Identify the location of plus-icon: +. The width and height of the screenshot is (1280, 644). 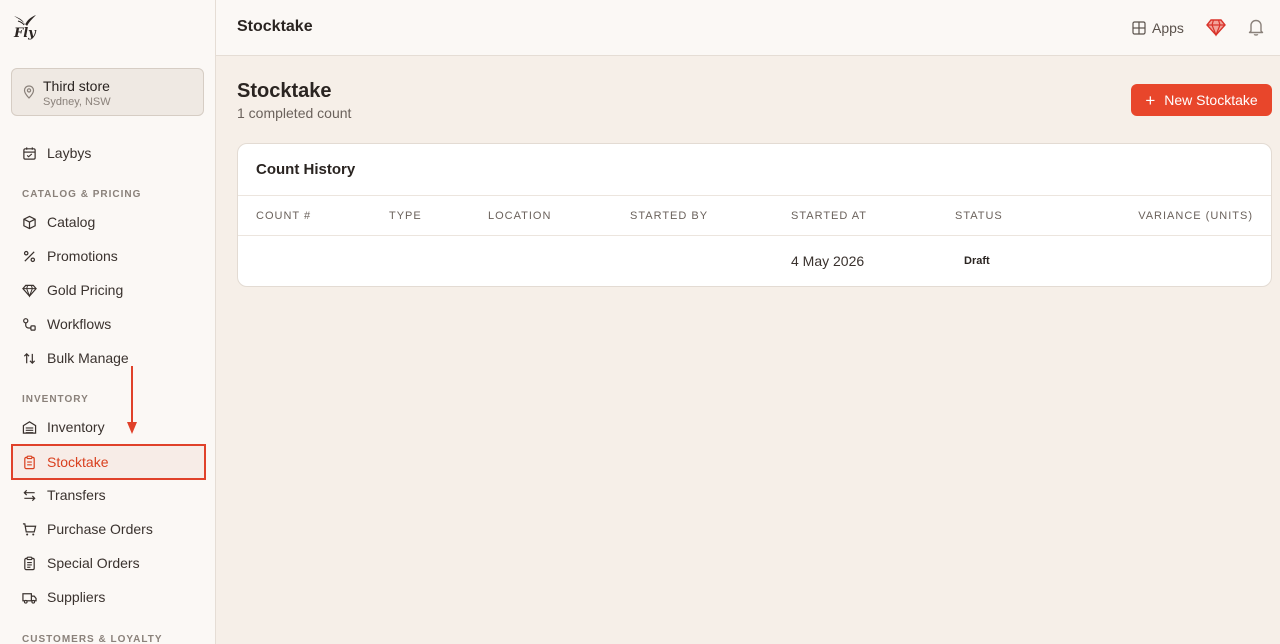
(1150, 100).